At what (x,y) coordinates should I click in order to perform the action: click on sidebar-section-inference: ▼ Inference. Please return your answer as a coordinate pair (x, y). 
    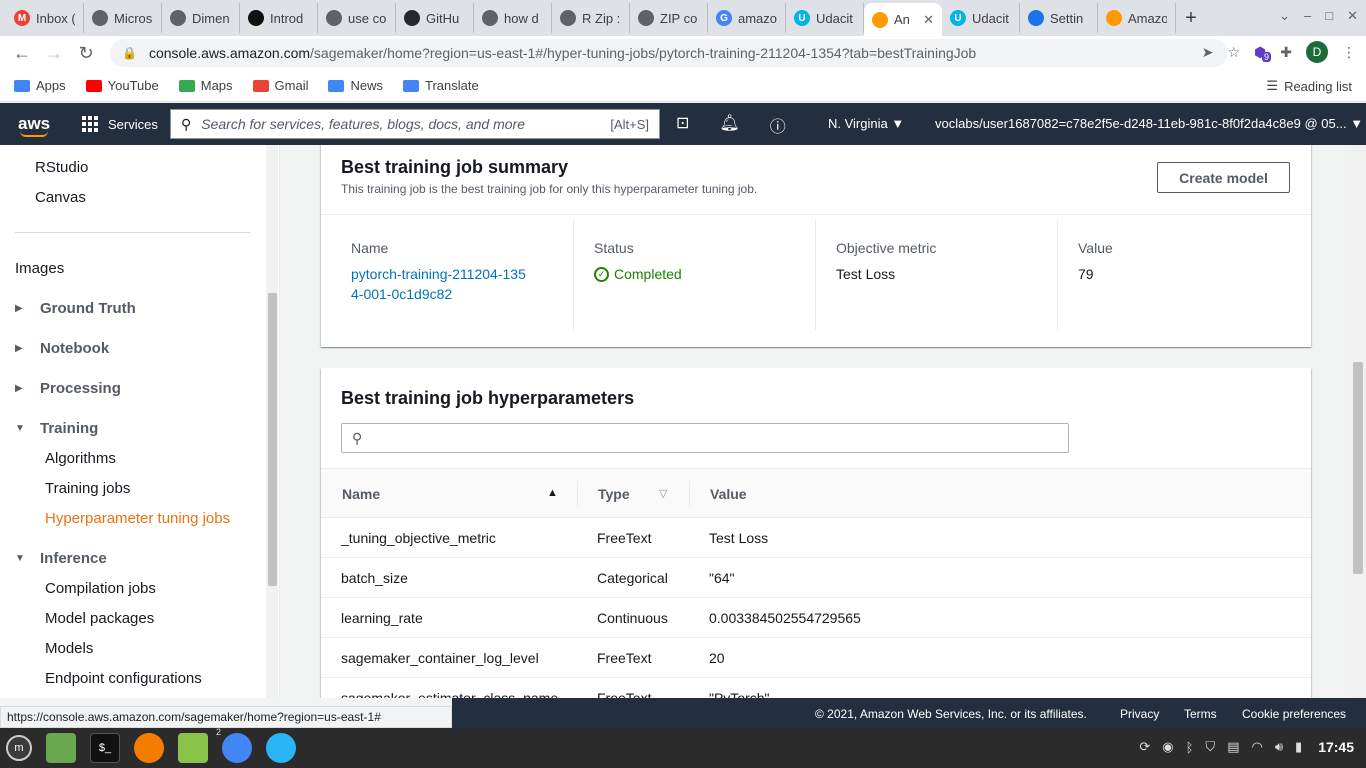
    Looking at the image, I should click on (61, 558).